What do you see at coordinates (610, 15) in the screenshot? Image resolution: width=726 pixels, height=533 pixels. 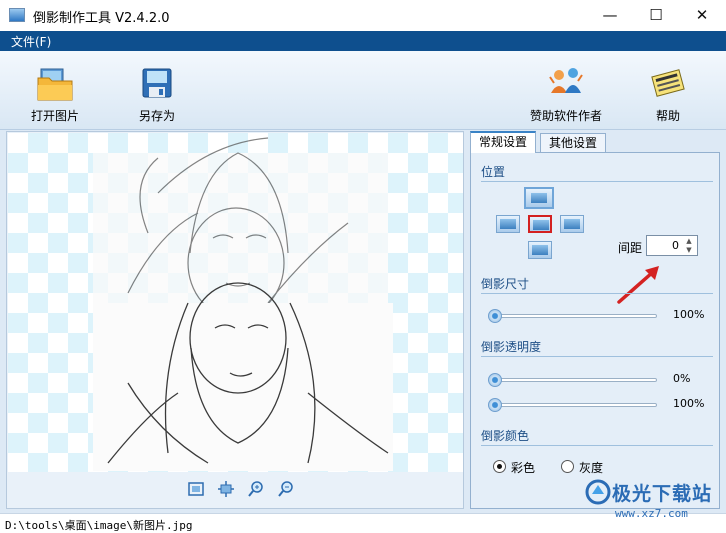 I see `minimize-button: —` at bounding box center [610, 15].